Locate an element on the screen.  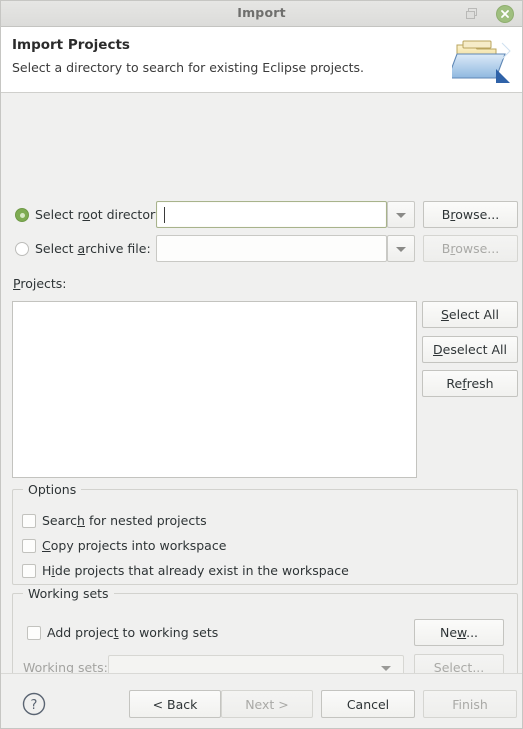
help-icon: ? is located at coordinates (34, 704).